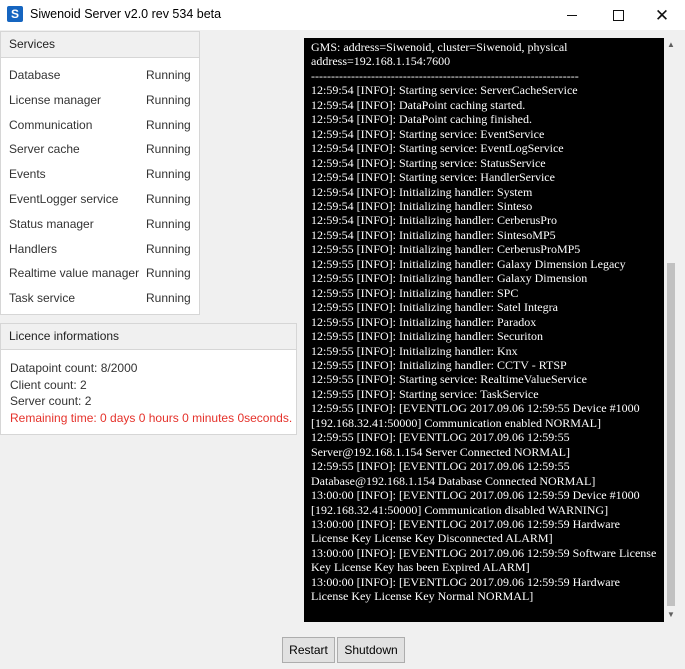 The width and height of the screenshot is (685, 669). Describe the element at coordinates (51, 223) in the screenshot. I see `service-name: Status manager` at that location.